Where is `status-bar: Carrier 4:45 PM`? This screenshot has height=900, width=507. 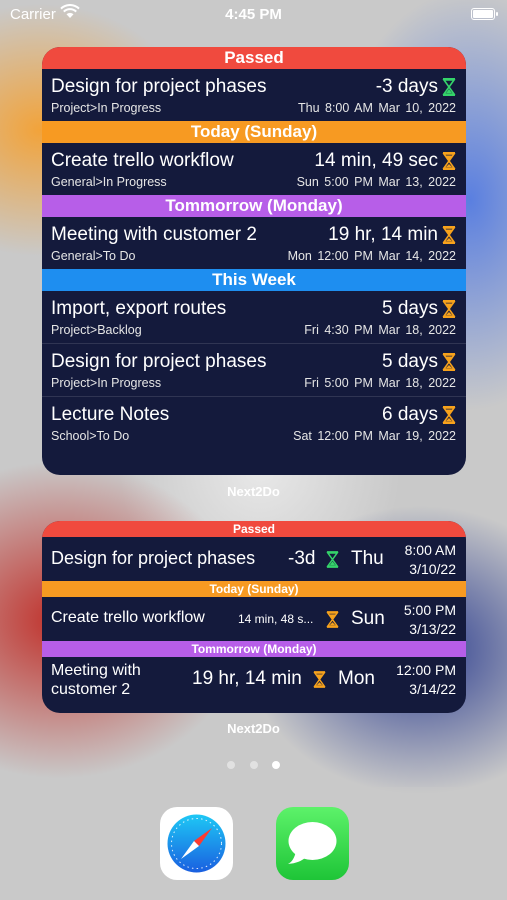
status-bar: Carrier 4:45 PM is located at coordinates (253, 14).